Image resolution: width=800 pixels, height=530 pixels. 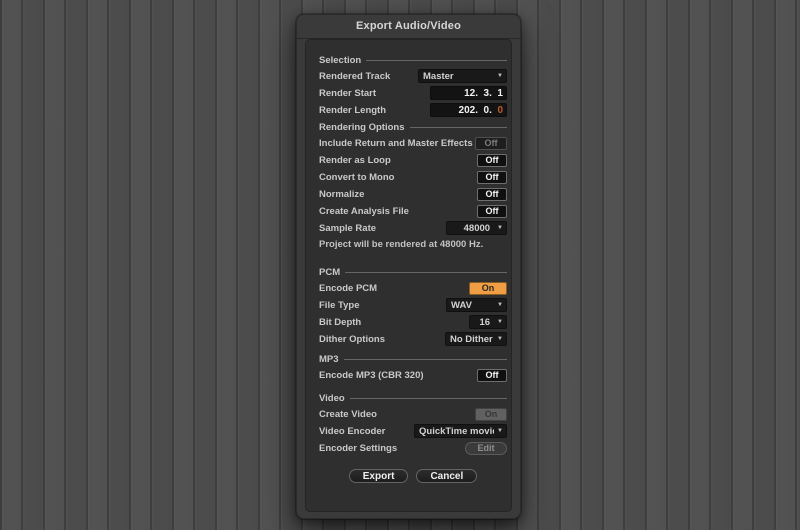 What do you see at coordinates (348, 228) in the screenshot?
I see `sample-rate-label: Sample Rate` at bounding box center [348, 228].